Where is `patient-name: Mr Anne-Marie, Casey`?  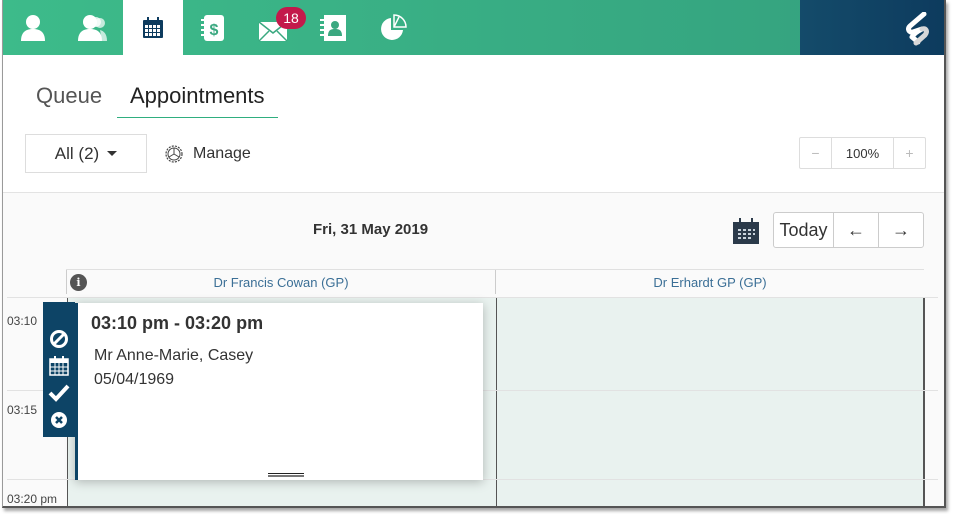
patient-name: Mr Anne-Marie, Casey is located at coordinates (174, 355).